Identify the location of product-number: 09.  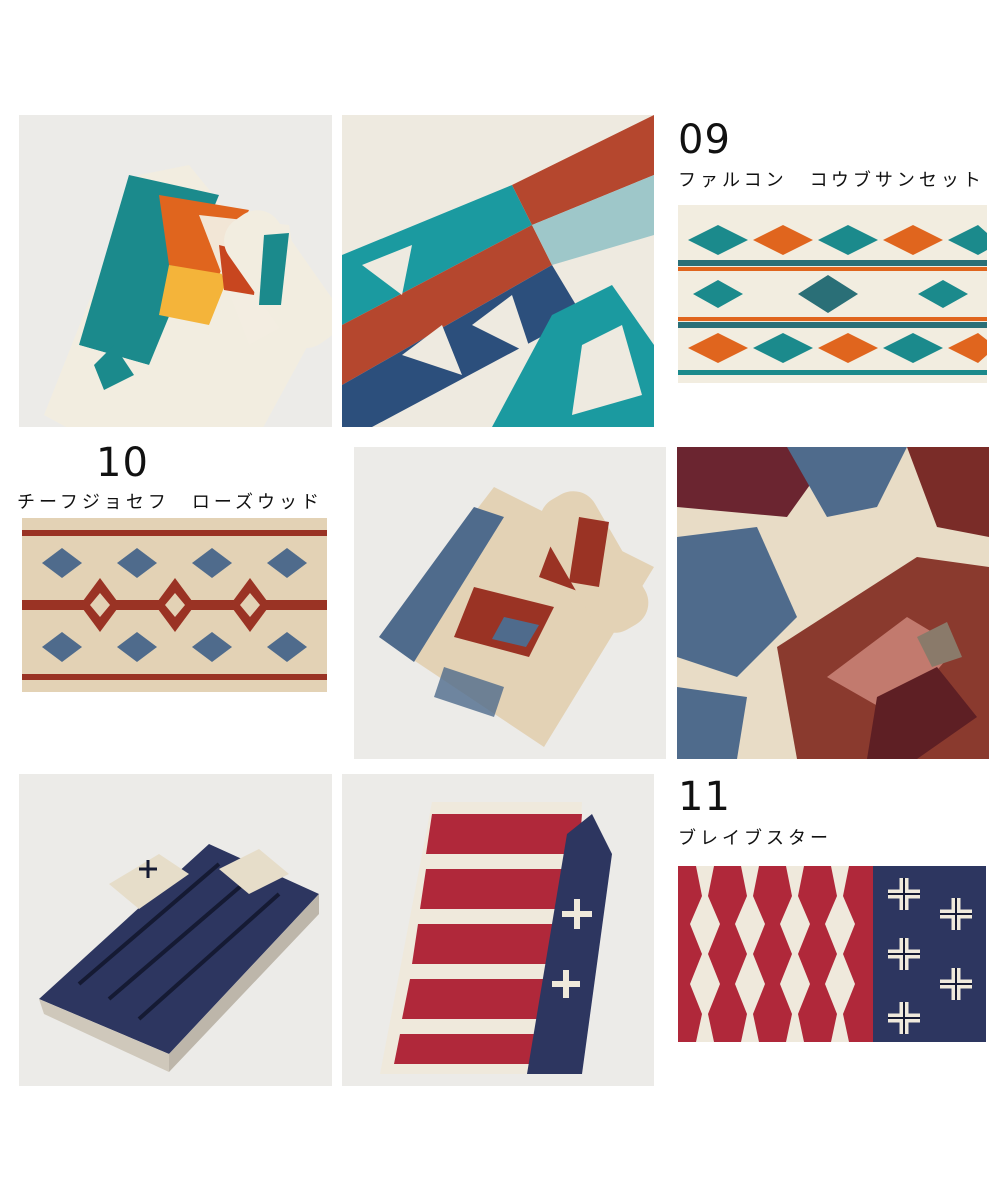
(704, 140).